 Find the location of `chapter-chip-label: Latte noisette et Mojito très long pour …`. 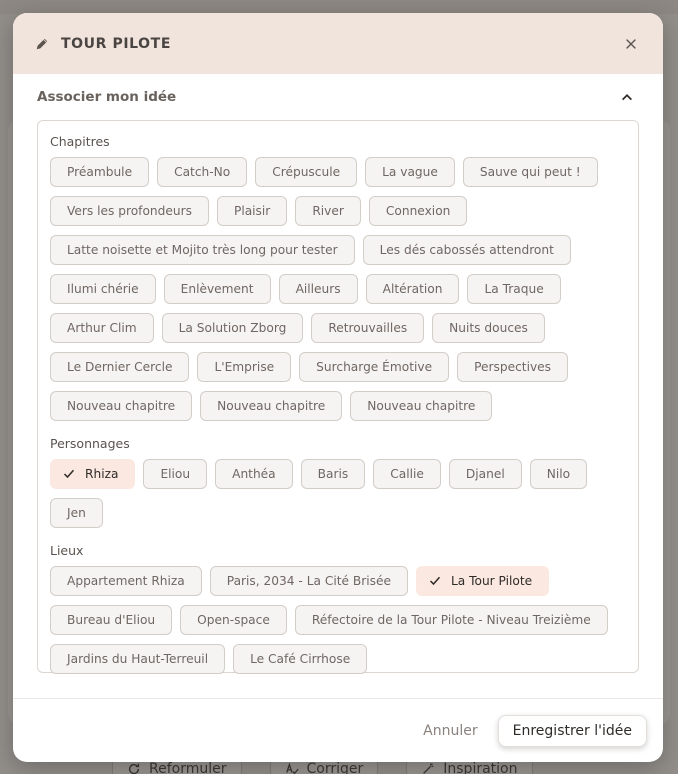

chapter-chip-label: Latte noisette et Mojito très long pour … is located at coordinates (202, 250).